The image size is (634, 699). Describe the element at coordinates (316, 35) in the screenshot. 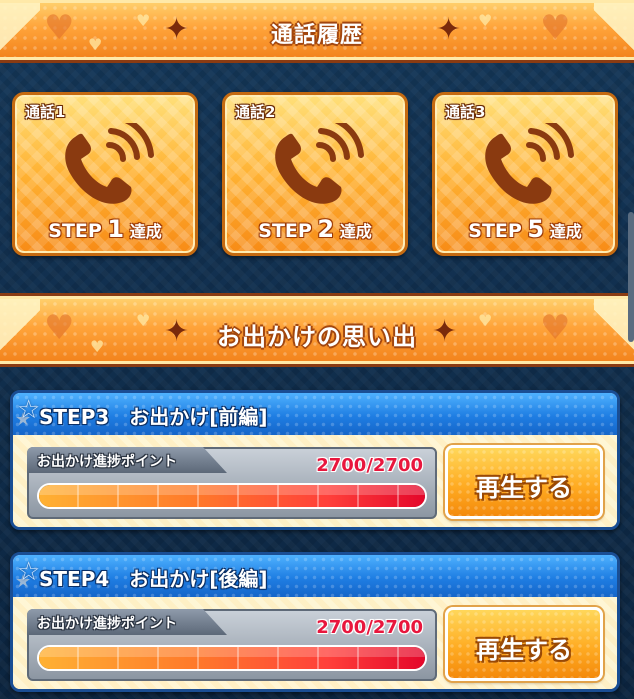

I see `call-history-title: 通話履歴` at that location.